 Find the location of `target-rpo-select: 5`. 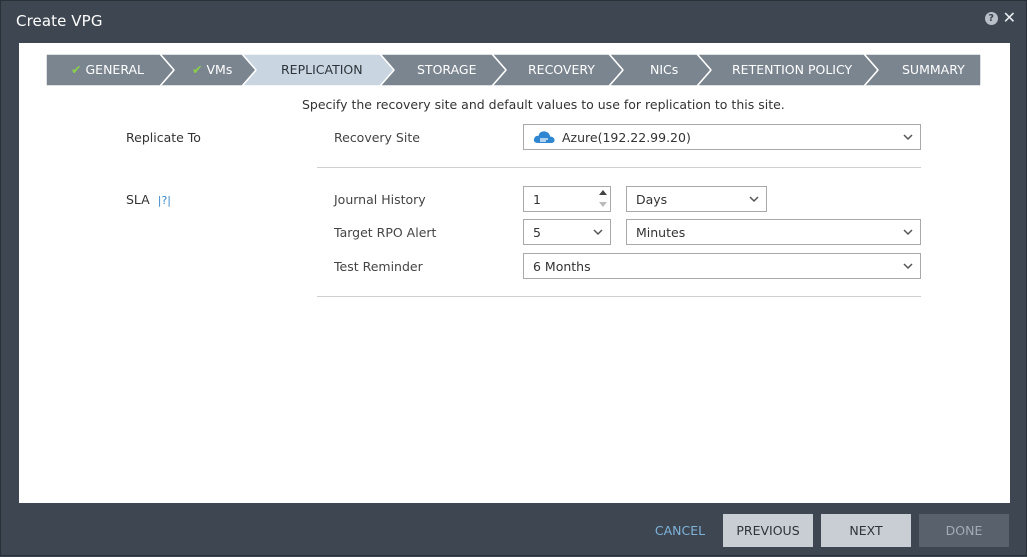

target-rpo-select: 5 is located at coordinates (567, 232).